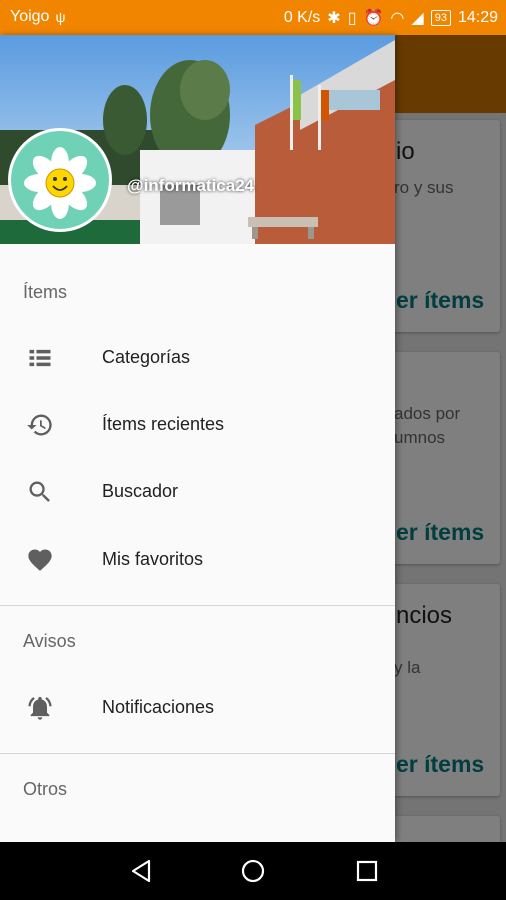 The image size is (506, 900). What do you see at coordinates (197, 491) in the screenshot?
I see `menu-item-buscador: Buscador` at bounding box center [197, 491].